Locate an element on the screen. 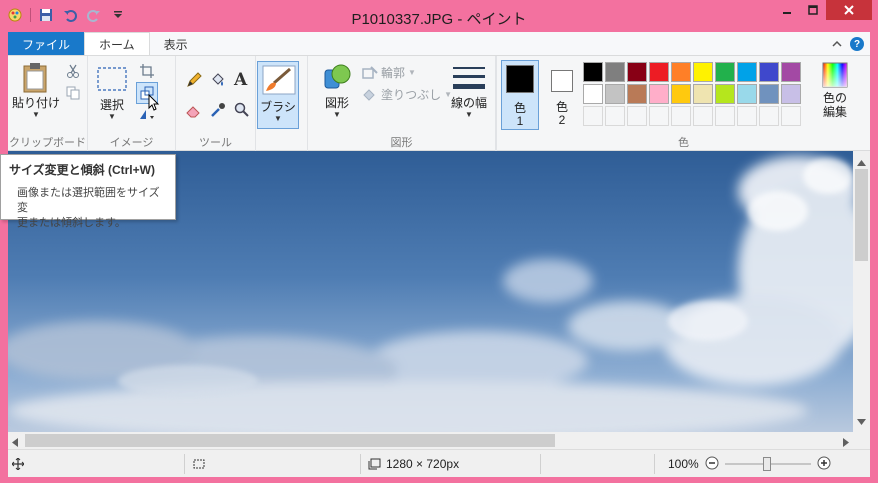 The height and width of the screenshot is (483, 878). color1-button: 色 1 is located at coordinates (520, 95).